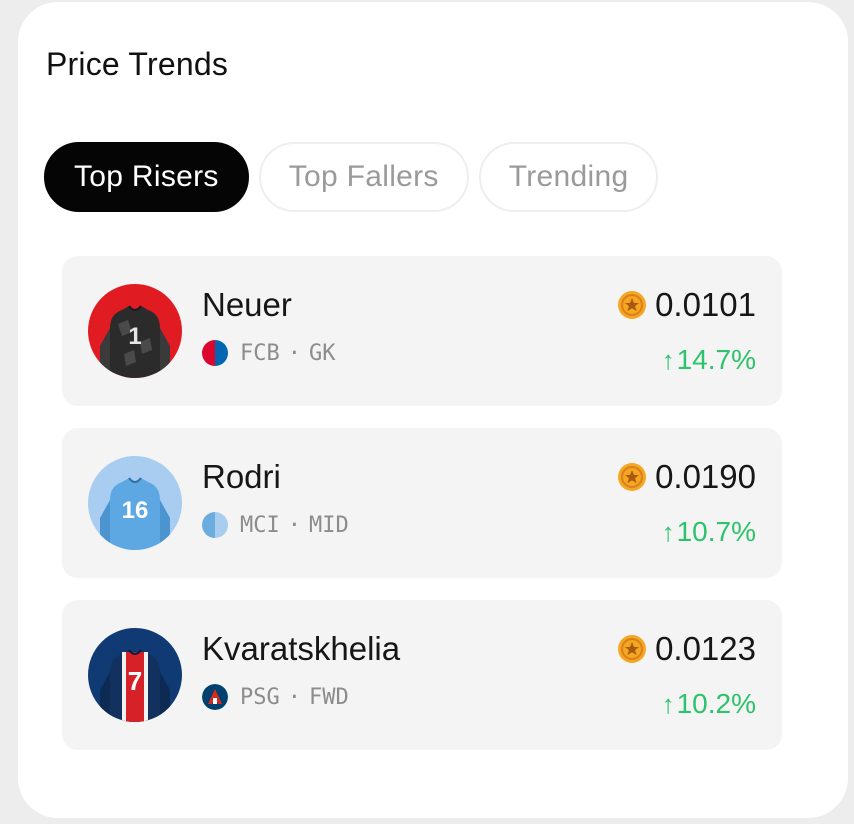 This screenshot has width=854, height=824. Describe the element at coordinates (322, 353) in the screenshot. I see `player-position: GK` at that location.